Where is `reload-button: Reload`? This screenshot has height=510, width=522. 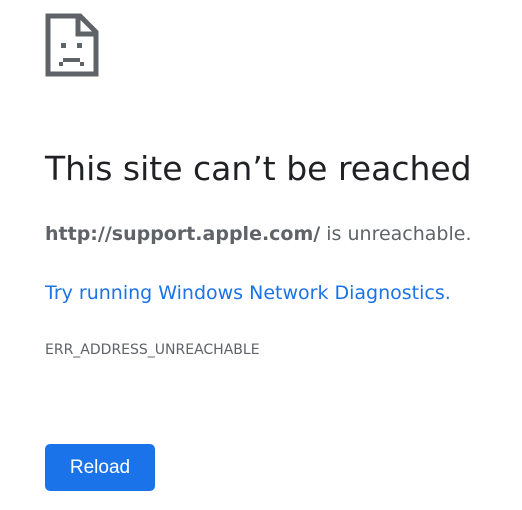
reload-button: Reload is located at coordinates (100, 467).